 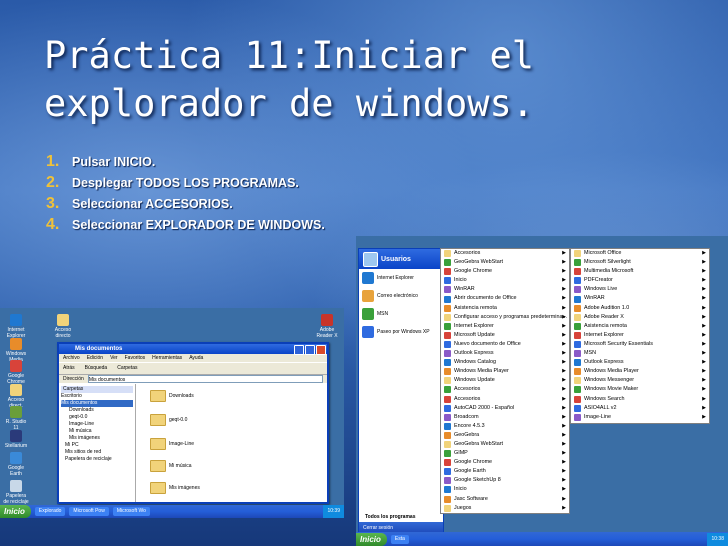 What do you see at coordinates (640, 280) in the screenshot?
I see `program-menu-item: PDFCreator ▶` at bounding box center [640, 280].